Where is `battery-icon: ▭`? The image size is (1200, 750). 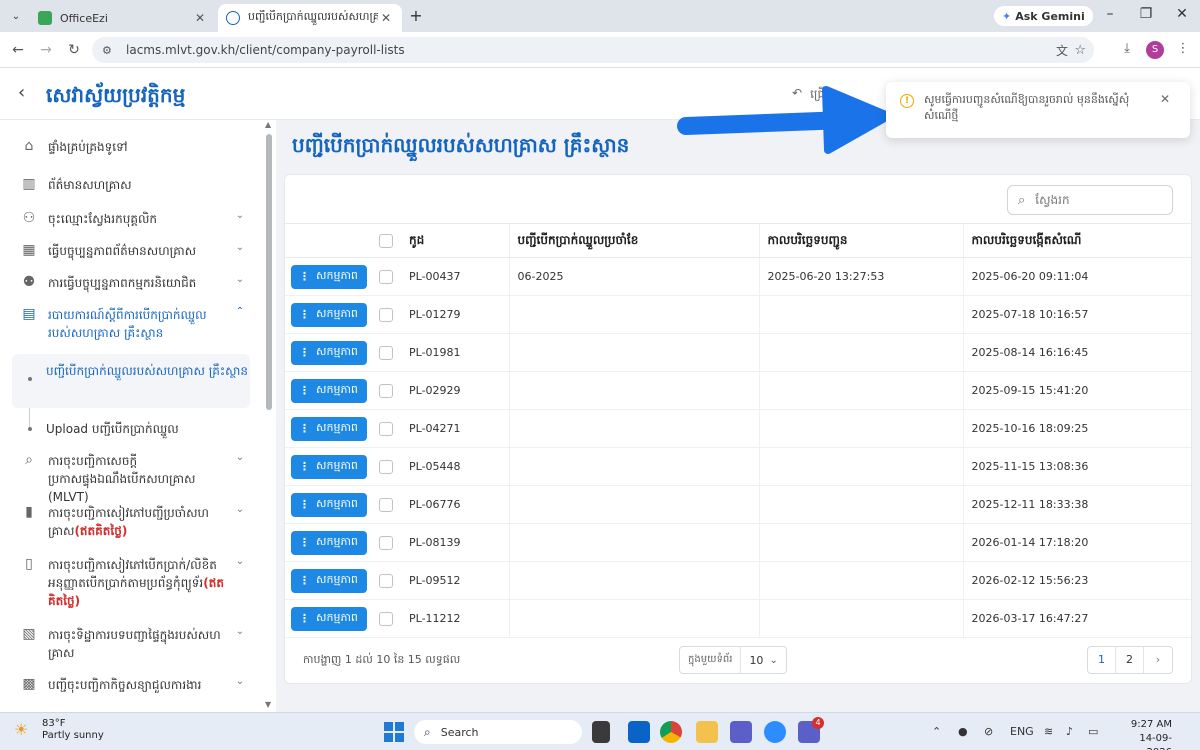
battery-icon: ▭ is located at coordinates (1093, 731).